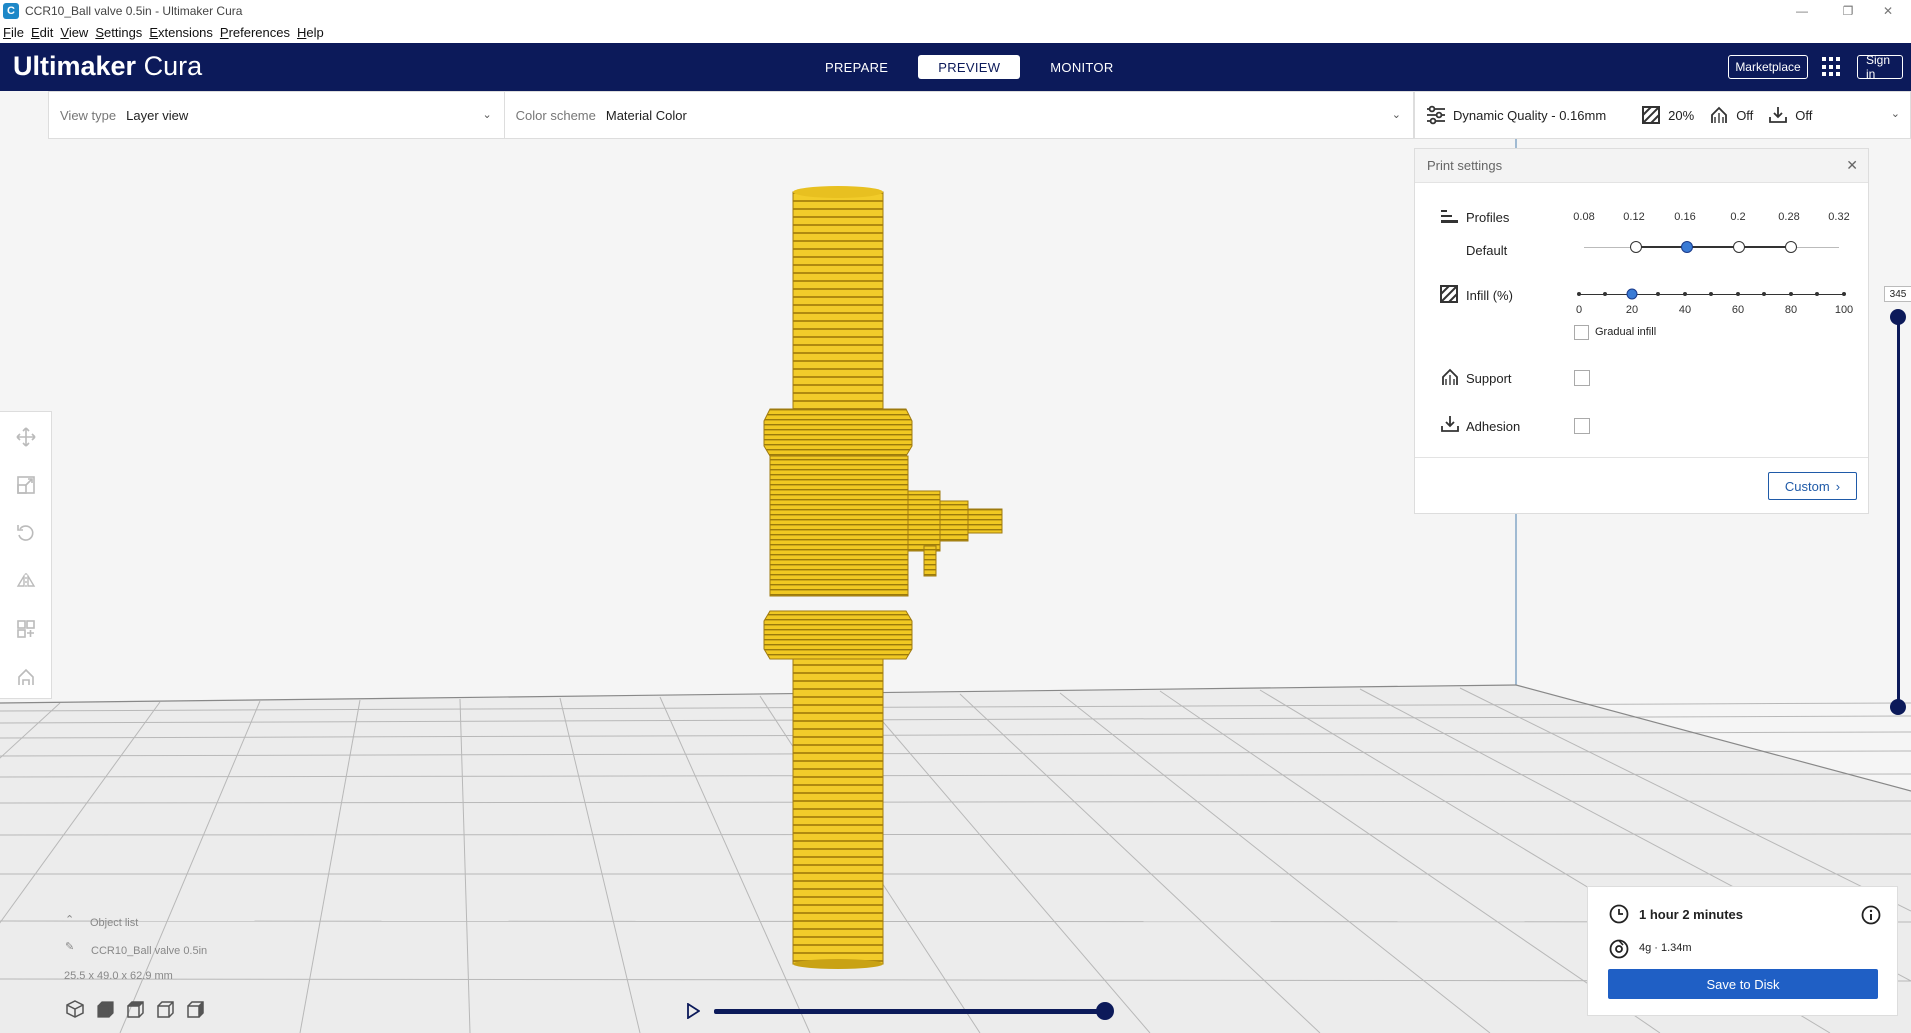  I want to click on support-label: Support, so click(1489, 378).